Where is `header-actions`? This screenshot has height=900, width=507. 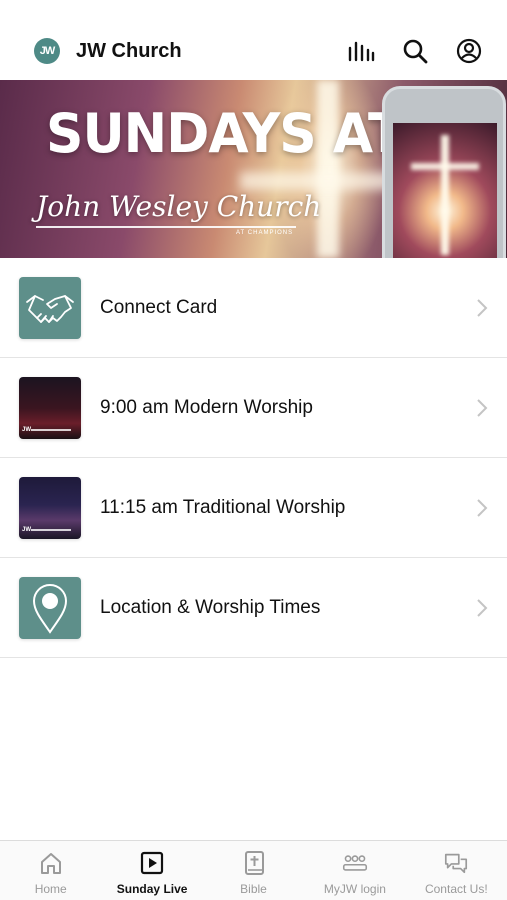
header-actions is located at coordinates (415, 51).